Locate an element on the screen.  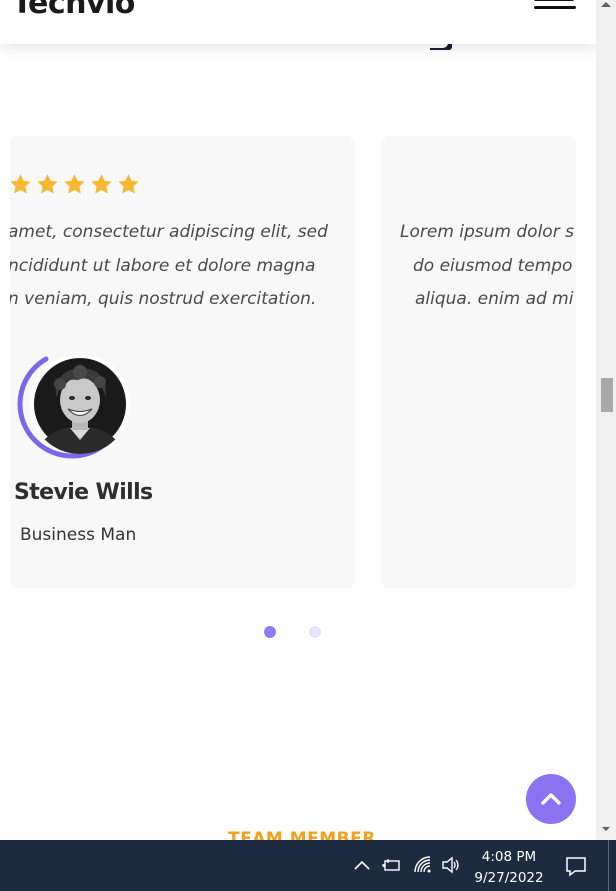
avatar is located at coordinates (73, 404).